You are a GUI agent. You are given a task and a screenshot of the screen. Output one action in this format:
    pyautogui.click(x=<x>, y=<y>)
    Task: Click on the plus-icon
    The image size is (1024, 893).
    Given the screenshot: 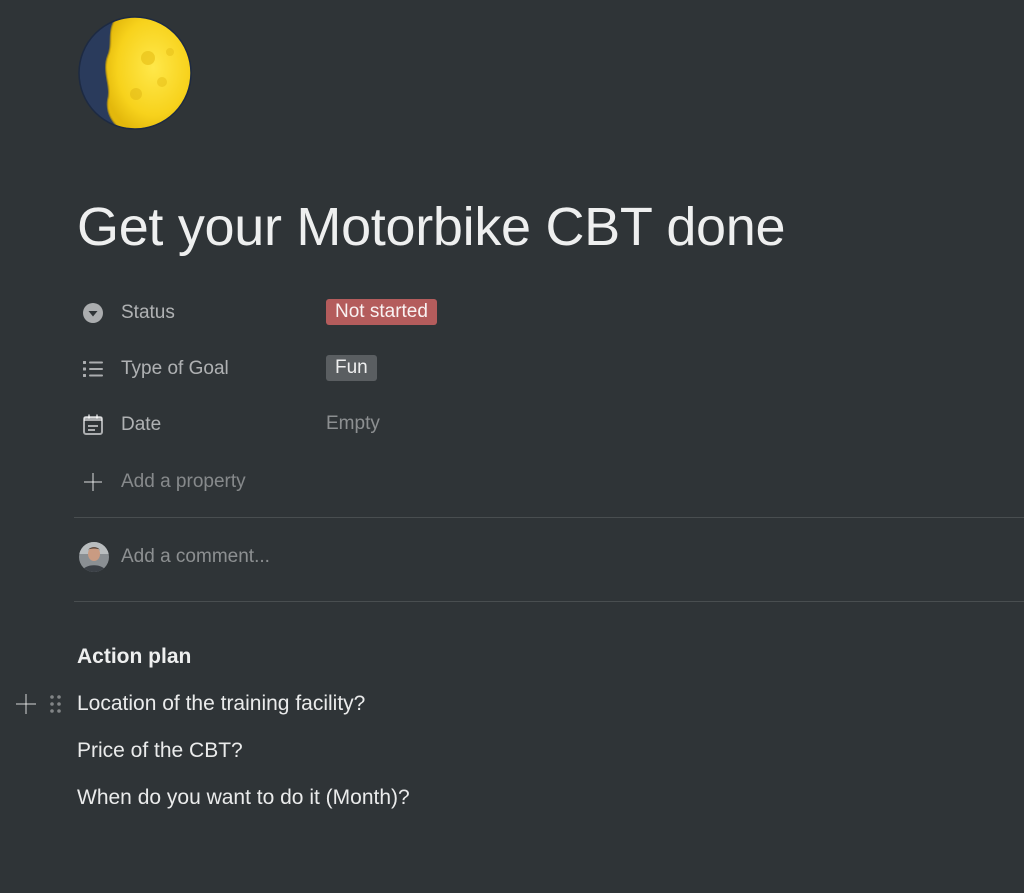 What is the action you would take?
    pyautogui.click(x=93, y=482)
    